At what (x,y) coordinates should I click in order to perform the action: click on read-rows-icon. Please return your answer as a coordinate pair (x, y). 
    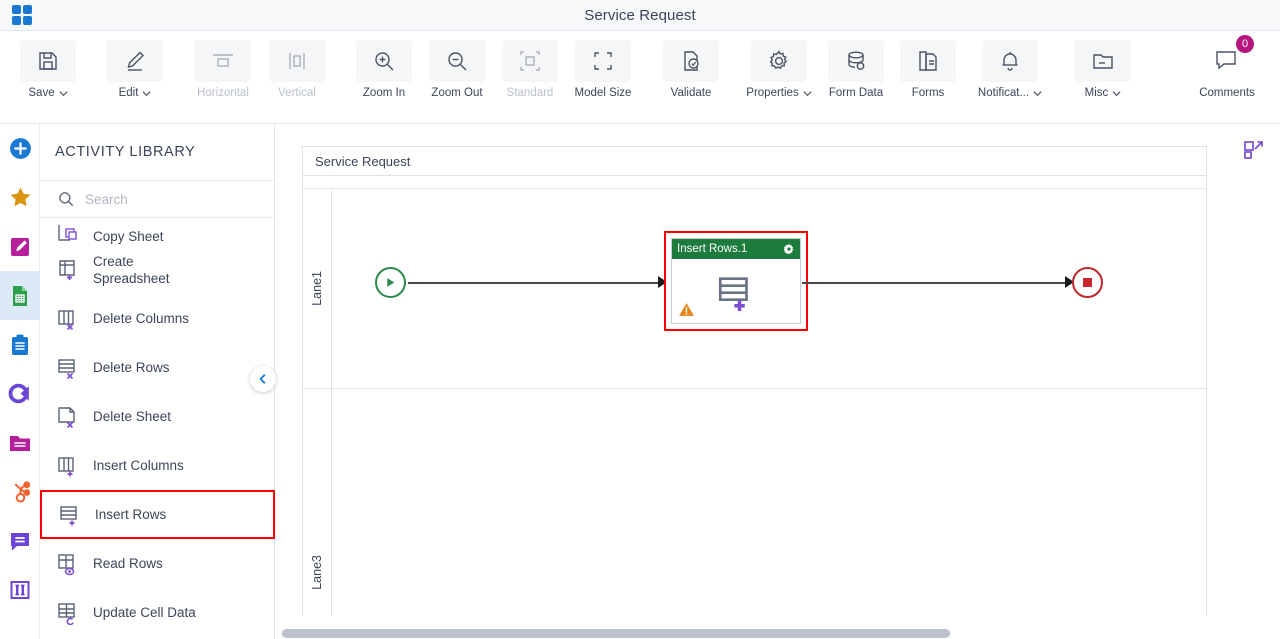
    Looking at the image, I should click on (68, 564).